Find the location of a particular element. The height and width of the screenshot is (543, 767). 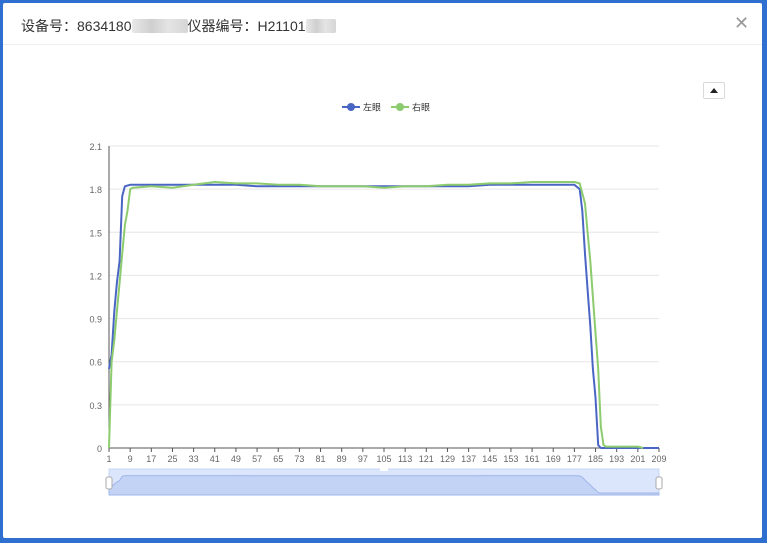

legend-label: 右眼 is located at coordinates (421, 107).